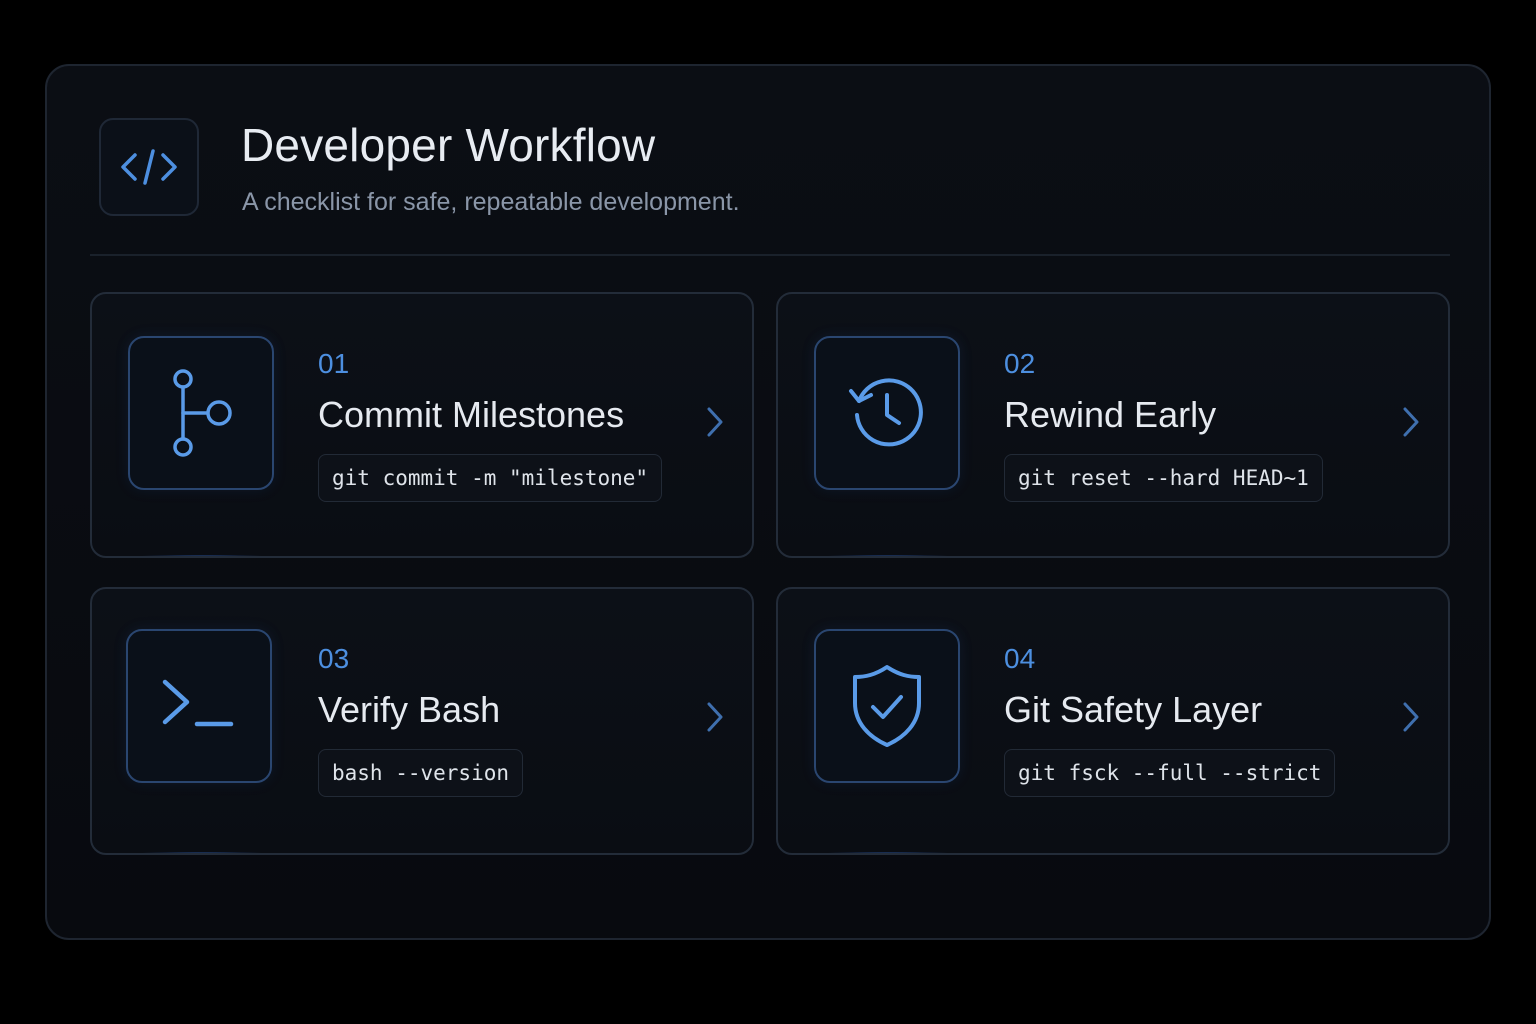 This screenshot has height=1024, width=1536. I want to click on card-title: Commit Milestones, so click(471, 414).